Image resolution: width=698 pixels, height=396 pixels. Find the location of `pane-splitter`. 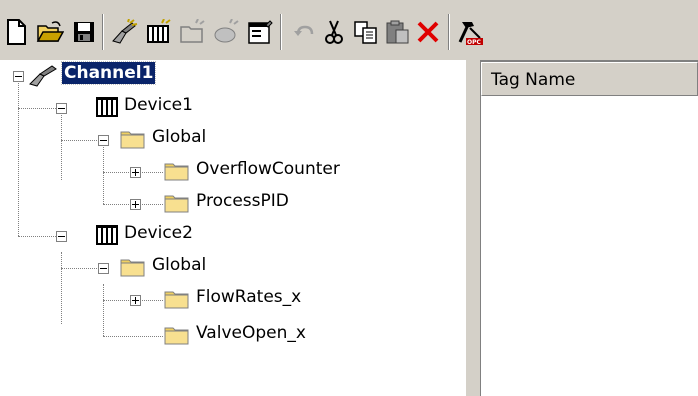

pane-splitter is located at coordinates (473, 228).